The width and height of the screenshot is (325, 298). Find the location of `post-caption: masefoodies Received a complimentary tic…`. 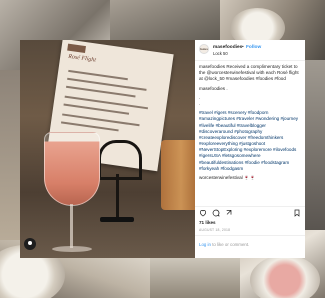

post-caption: masefoodies Received a complimentary tic… is located at coordinates (250, 134).